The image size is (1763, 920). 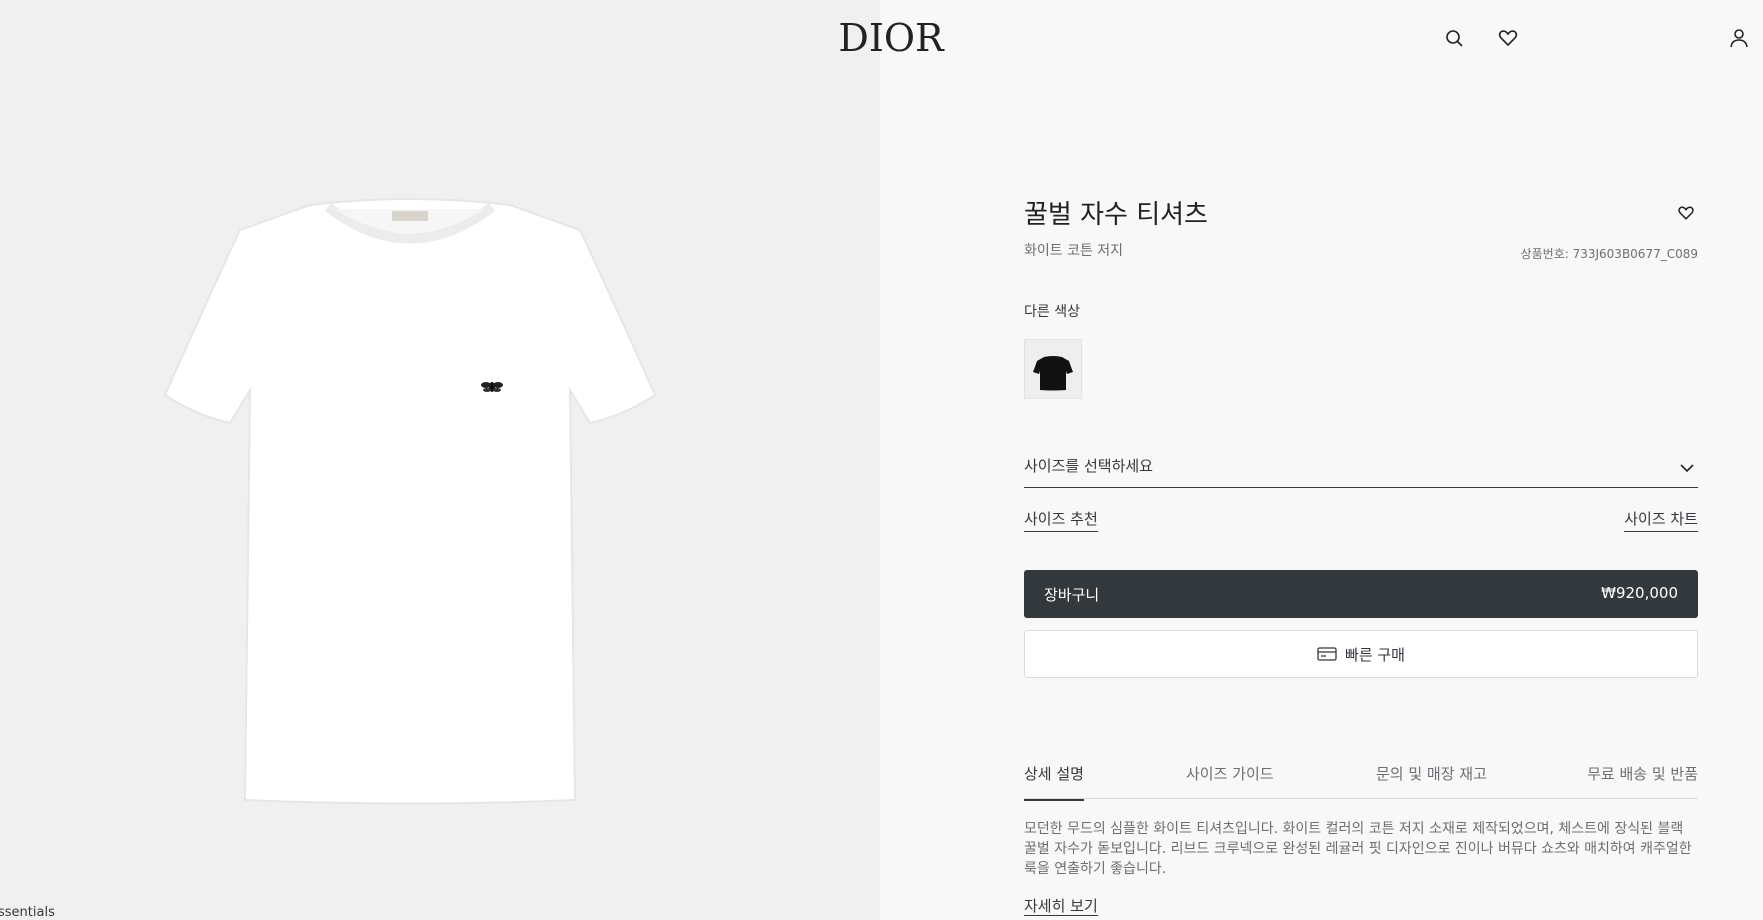 I want to click on heart-icon, so click(x=1508, y=38).